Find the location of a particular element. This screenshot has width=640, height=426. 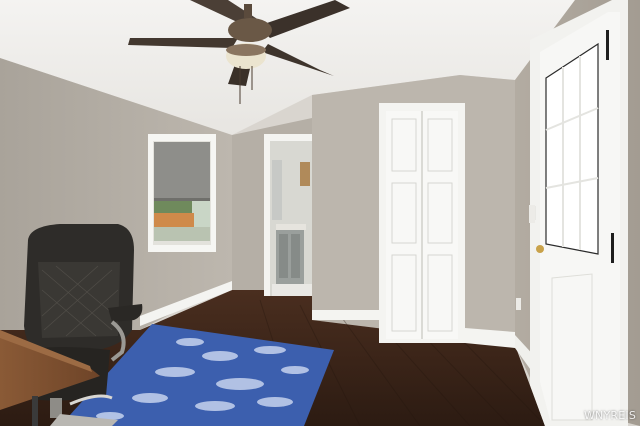

window is located at coordinates (182, 193).